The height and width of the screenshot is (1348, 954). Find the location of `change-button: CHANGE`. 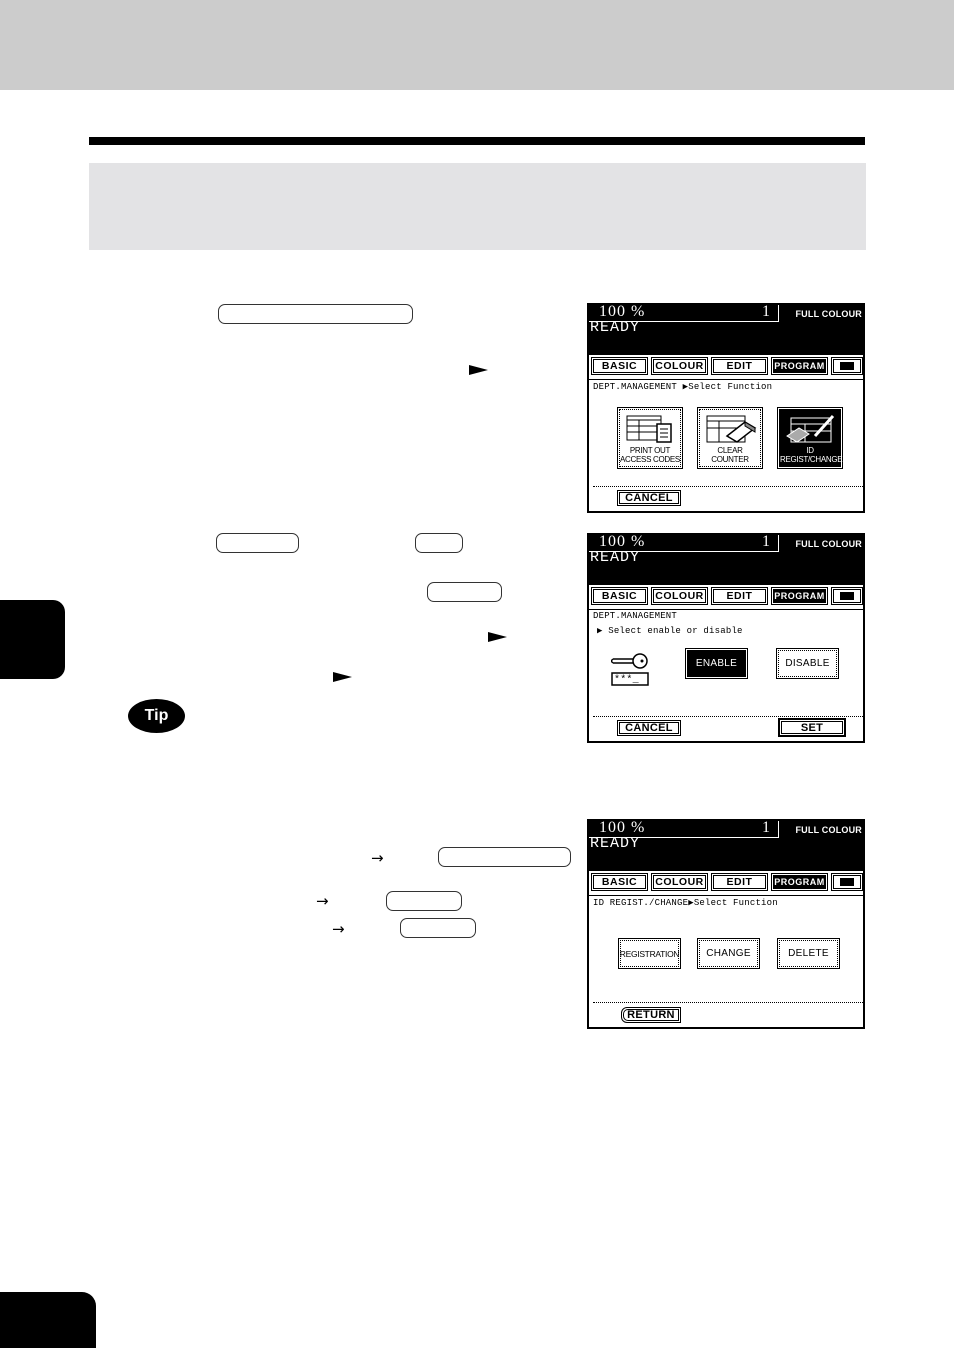

change-button: CHANGE is located at coordinates (728, 953).